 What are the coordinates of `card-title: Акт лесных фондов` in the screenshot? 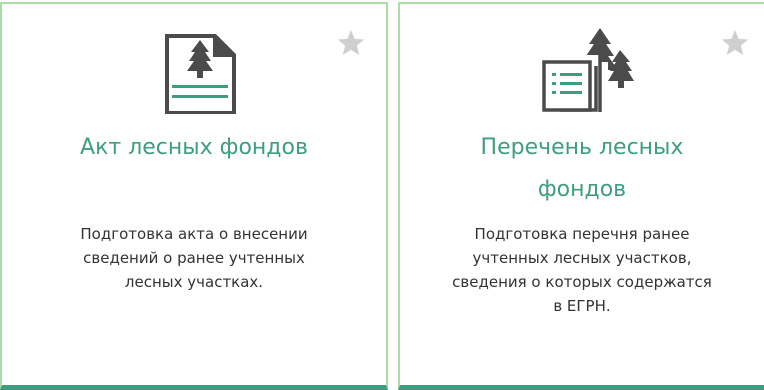 It's located at (194, 147).